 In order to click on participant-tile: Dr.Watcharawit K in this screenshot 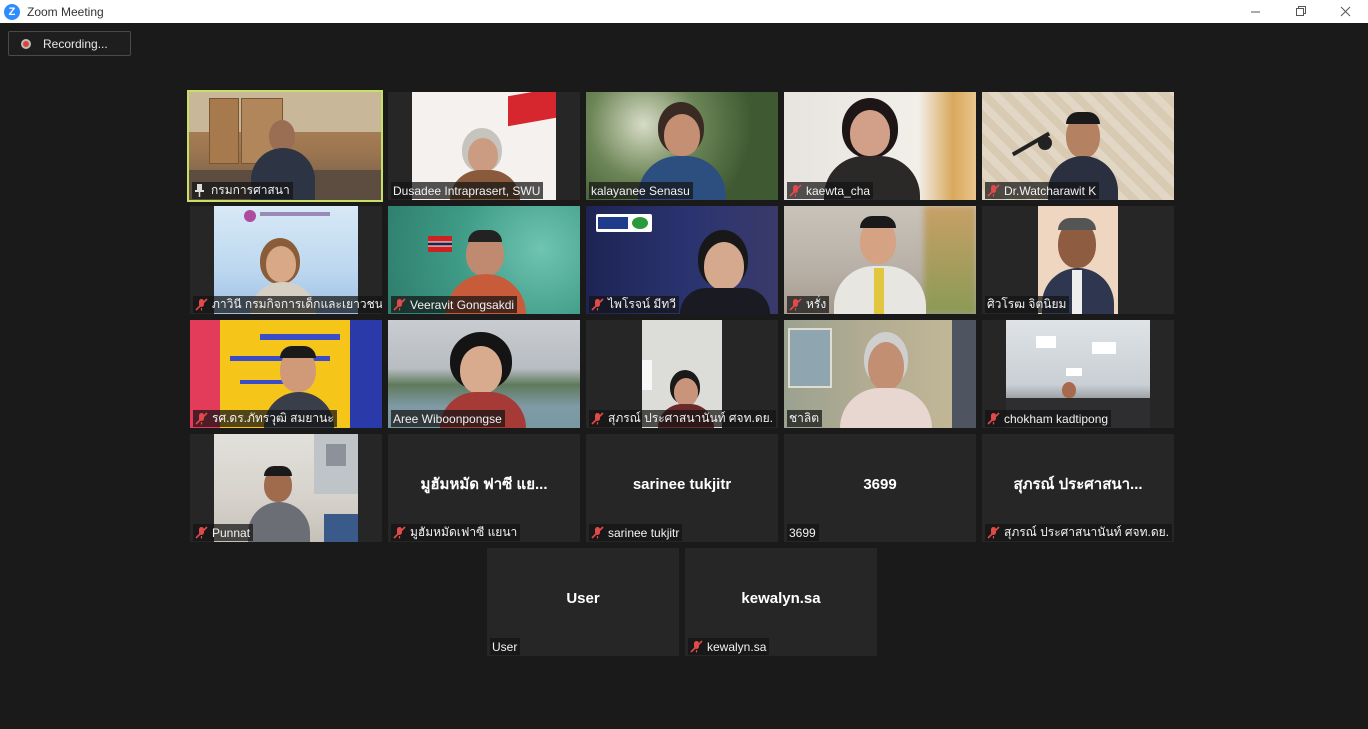, I will do `click(1078, 146)`.